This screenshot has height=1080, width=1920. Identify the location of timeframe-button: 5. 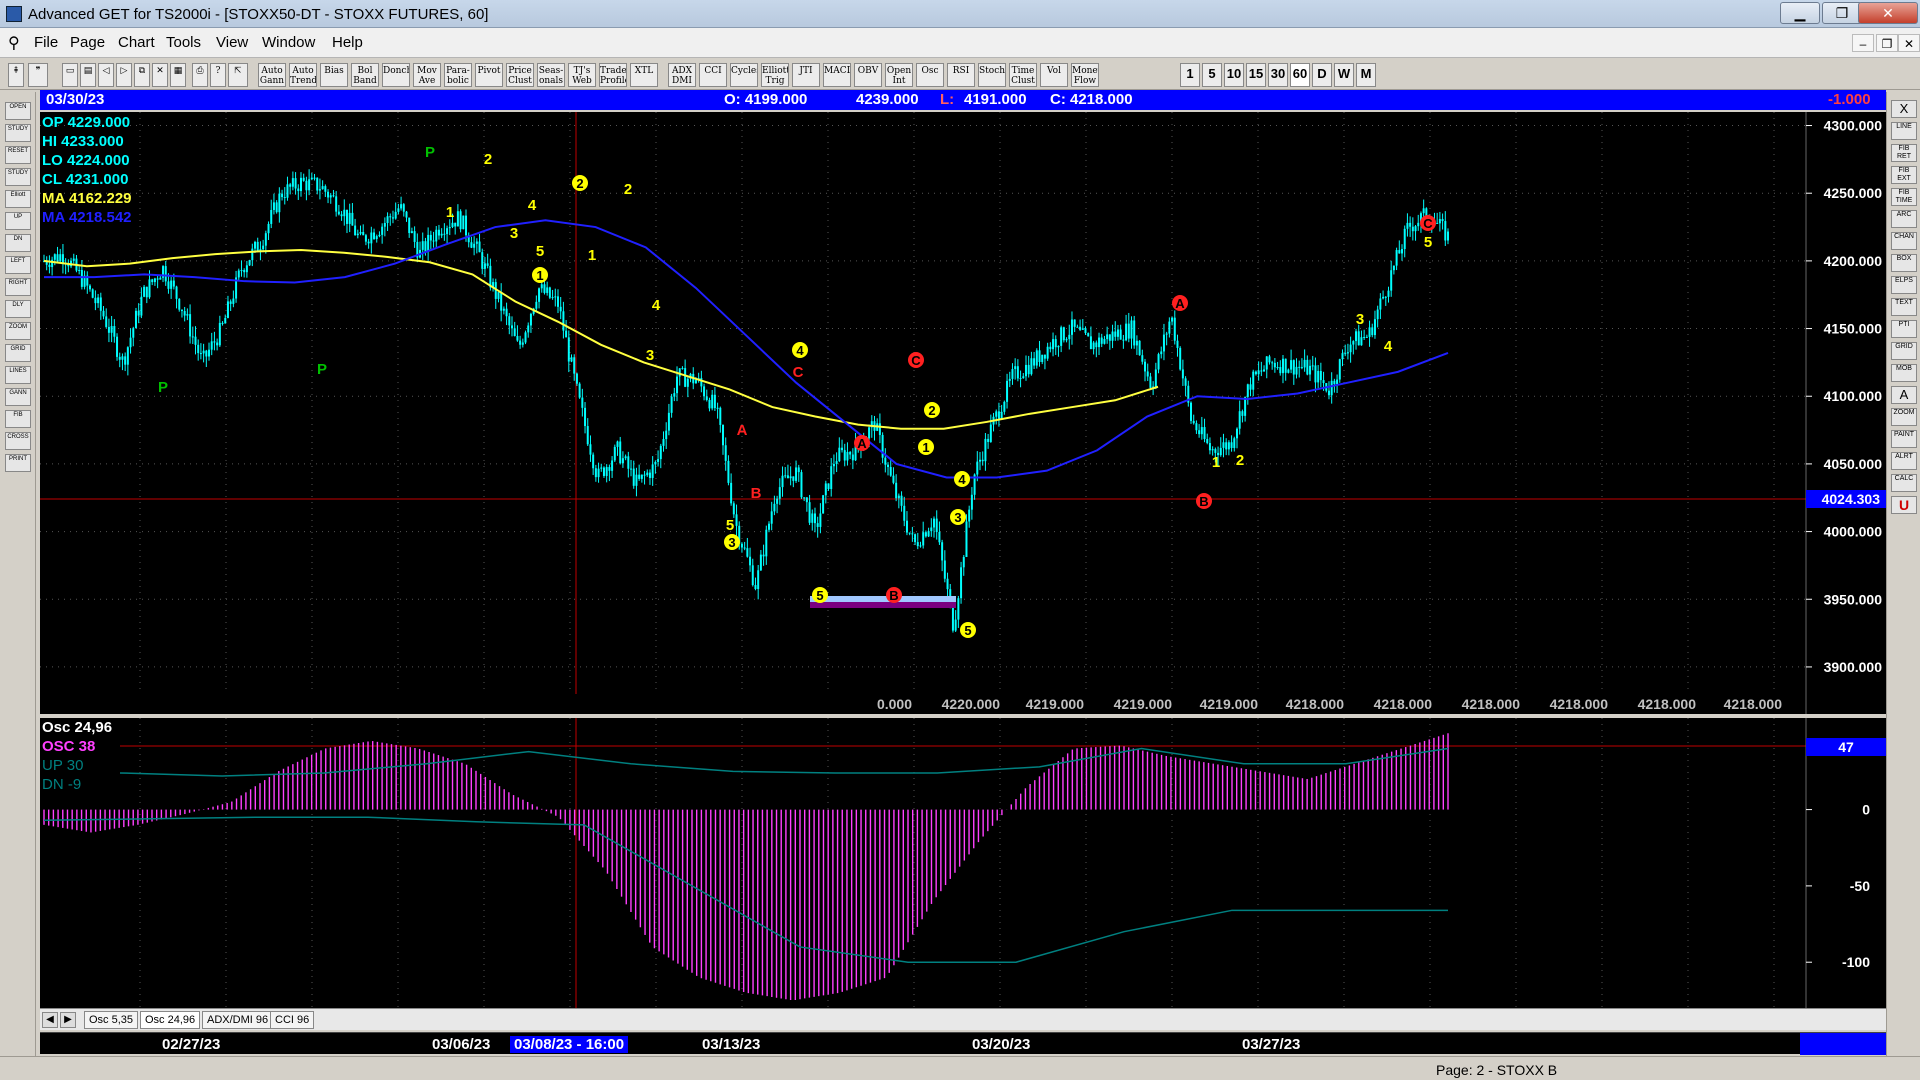
(1212, 75).